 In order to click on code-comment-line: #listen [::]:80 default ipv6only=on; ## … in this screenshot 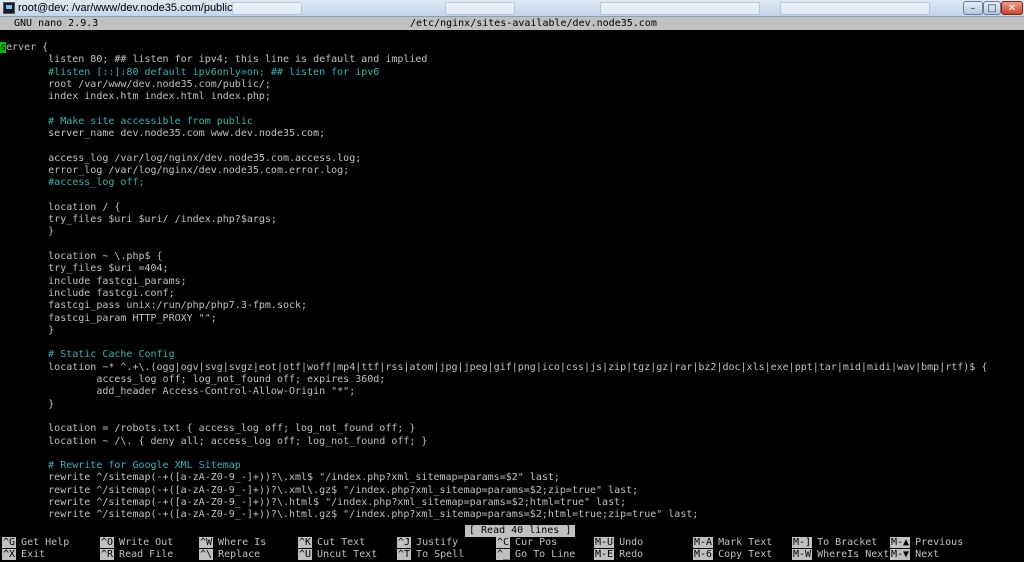, I will do `click(512, 73)`.